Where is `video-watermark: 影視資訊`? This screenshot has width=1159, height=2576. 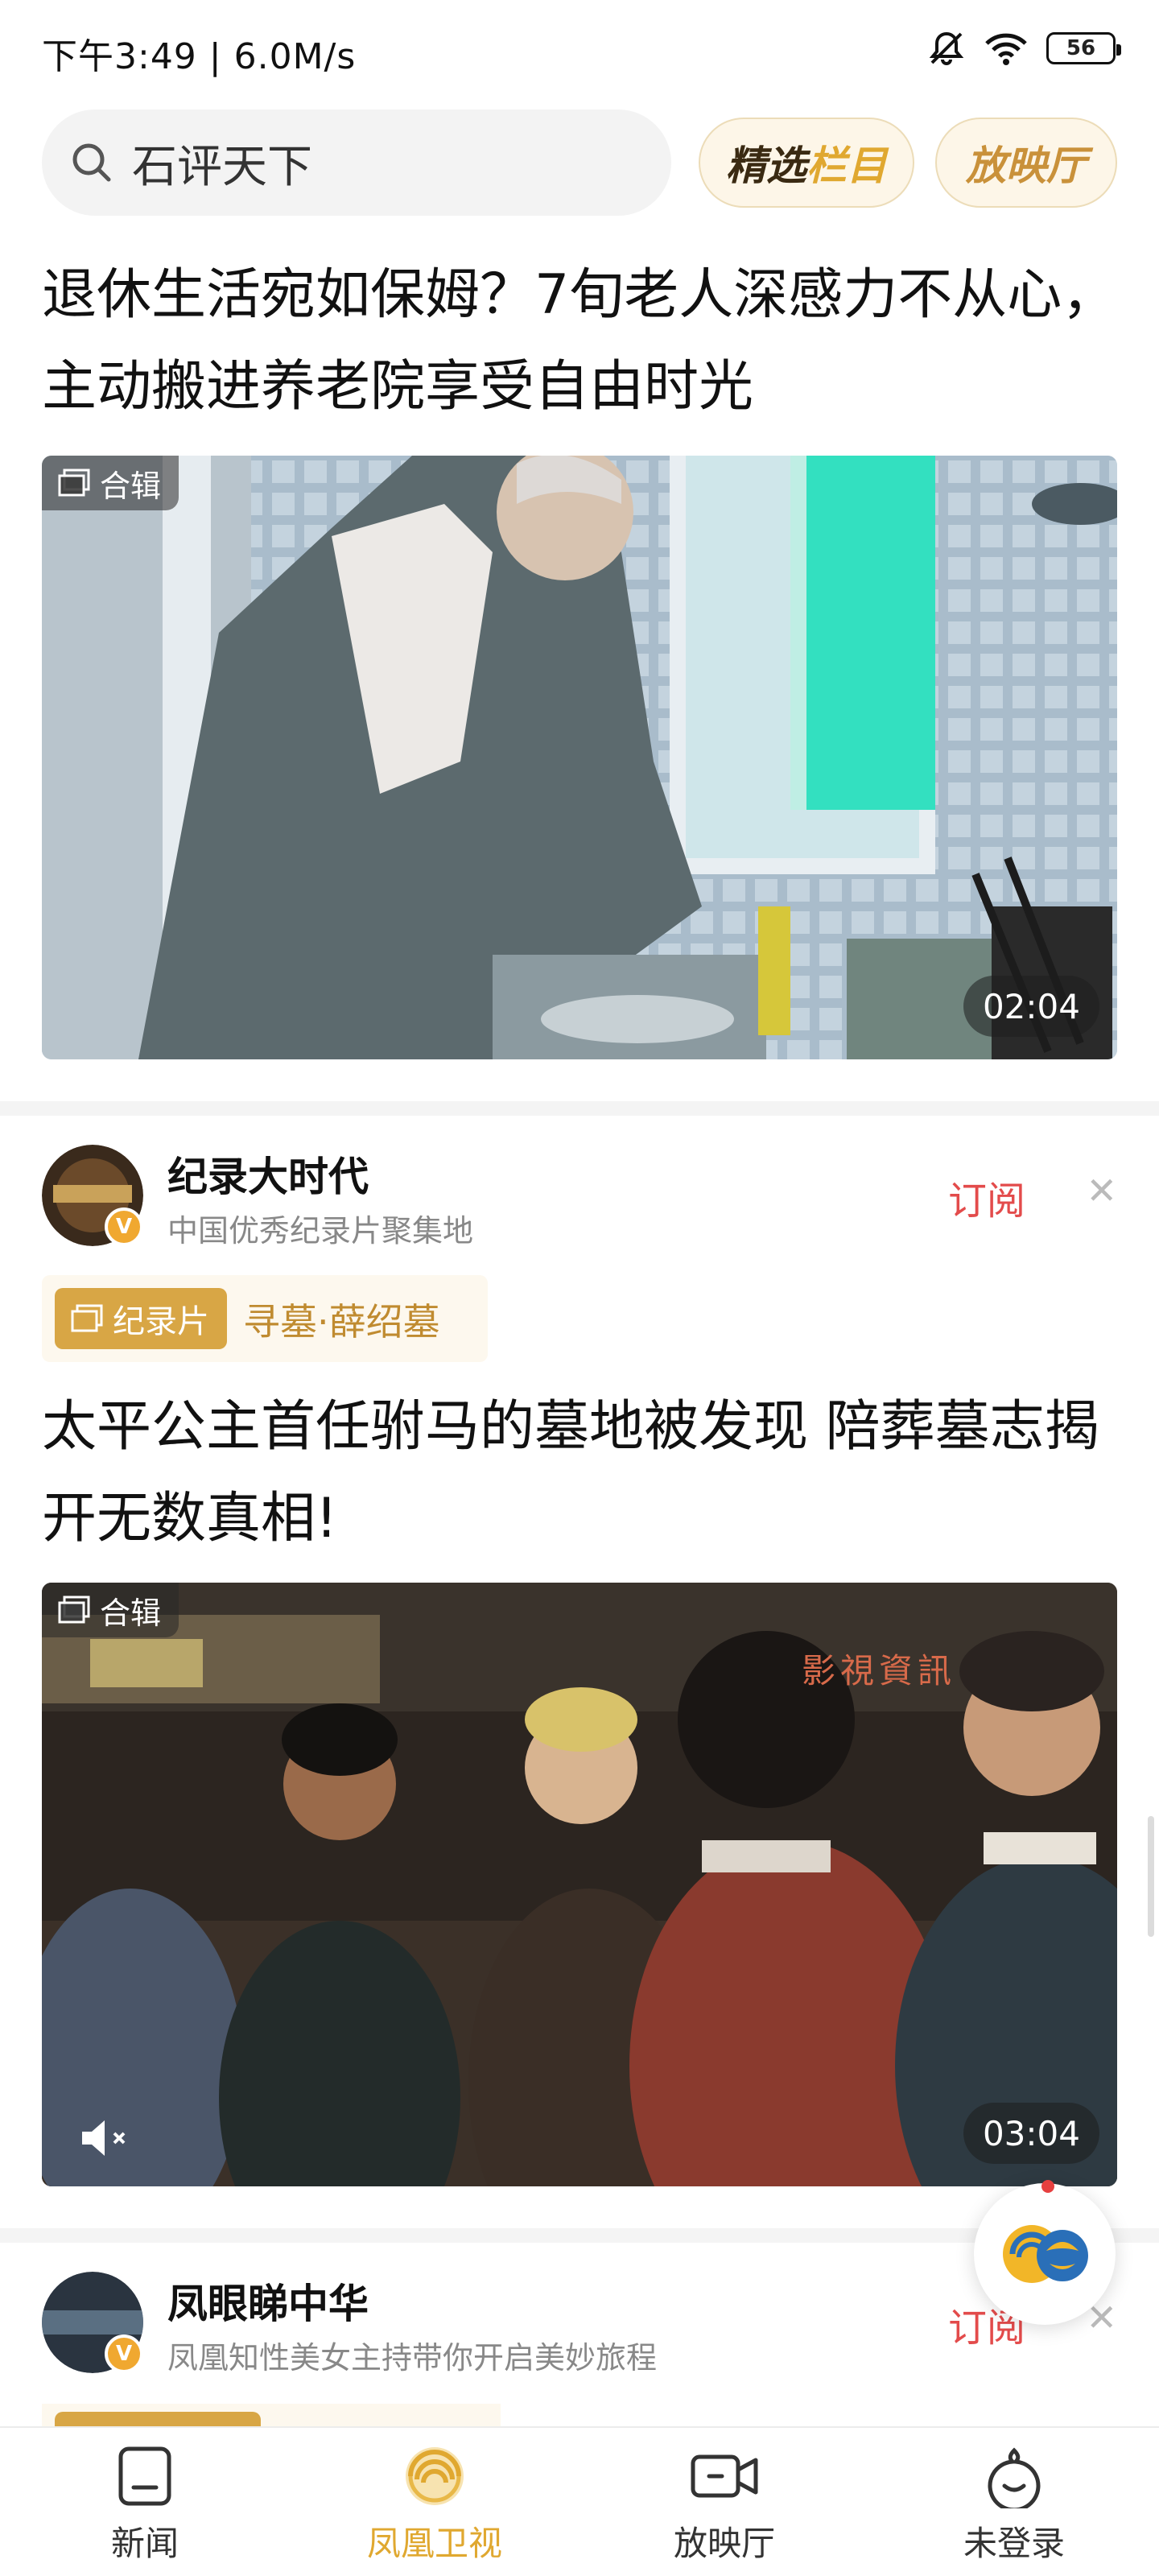
video-watermark: 影視資訊 is located at coordinates (880, 1670).